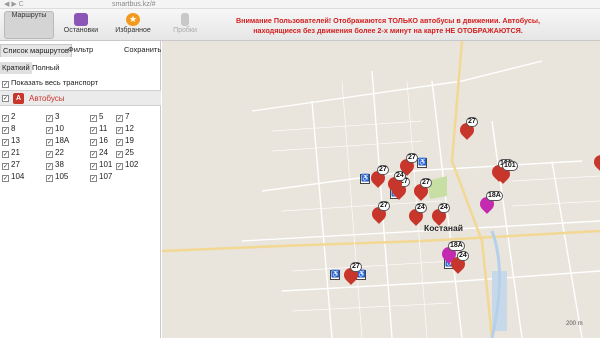  What do you see at coordinates (103, 128) in the screenshot?
I see `route-number: 11` at bounding box center [103, 128].